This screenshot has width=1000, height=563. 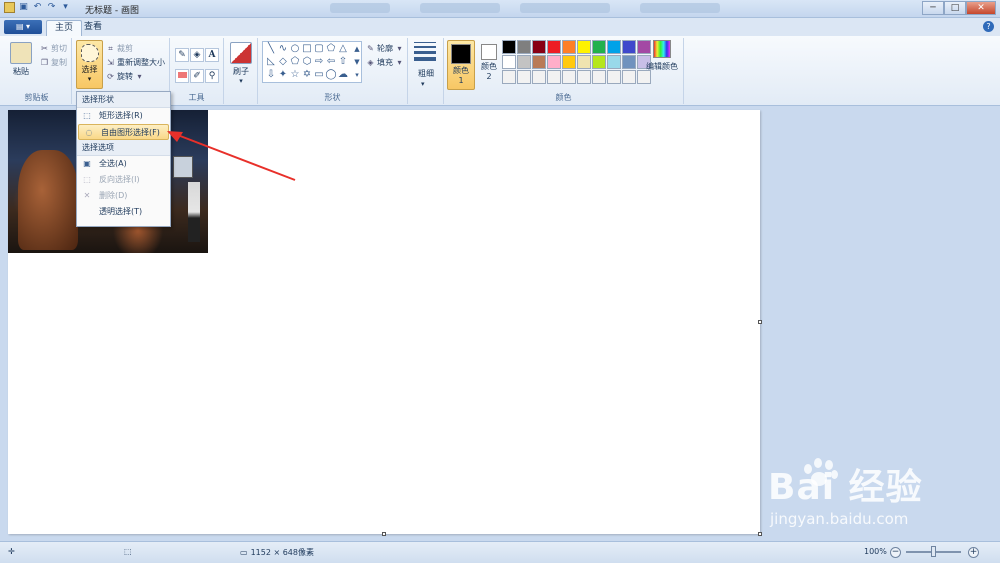 What do you see at coordinates (895, 552) in the screenshot?
I see `zoom-out-button: −` at bounding box center [895, 552].